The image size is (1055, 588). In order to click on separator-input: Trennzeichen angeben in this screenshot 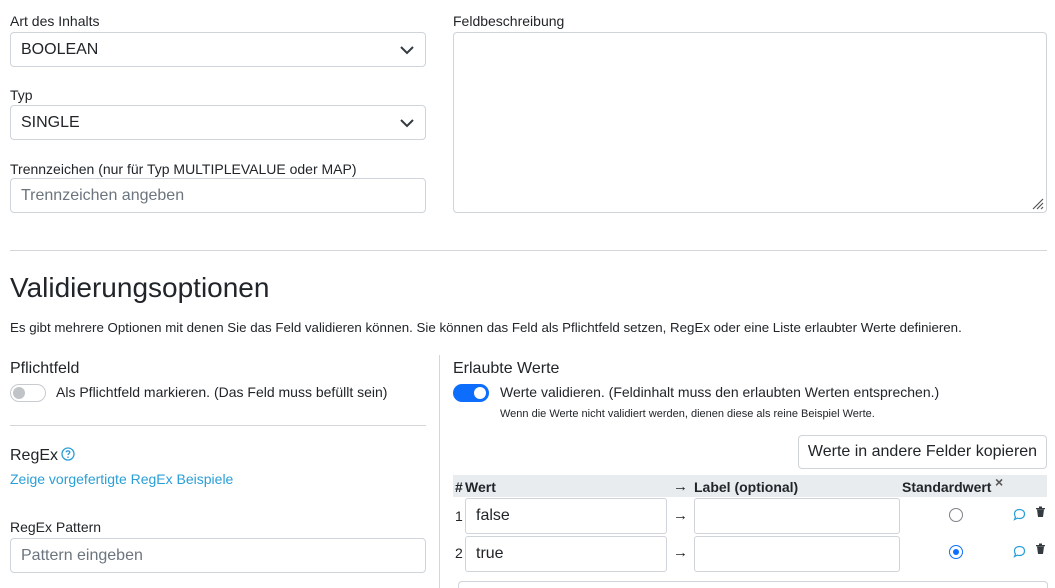, I will do `click(218, 195)`.